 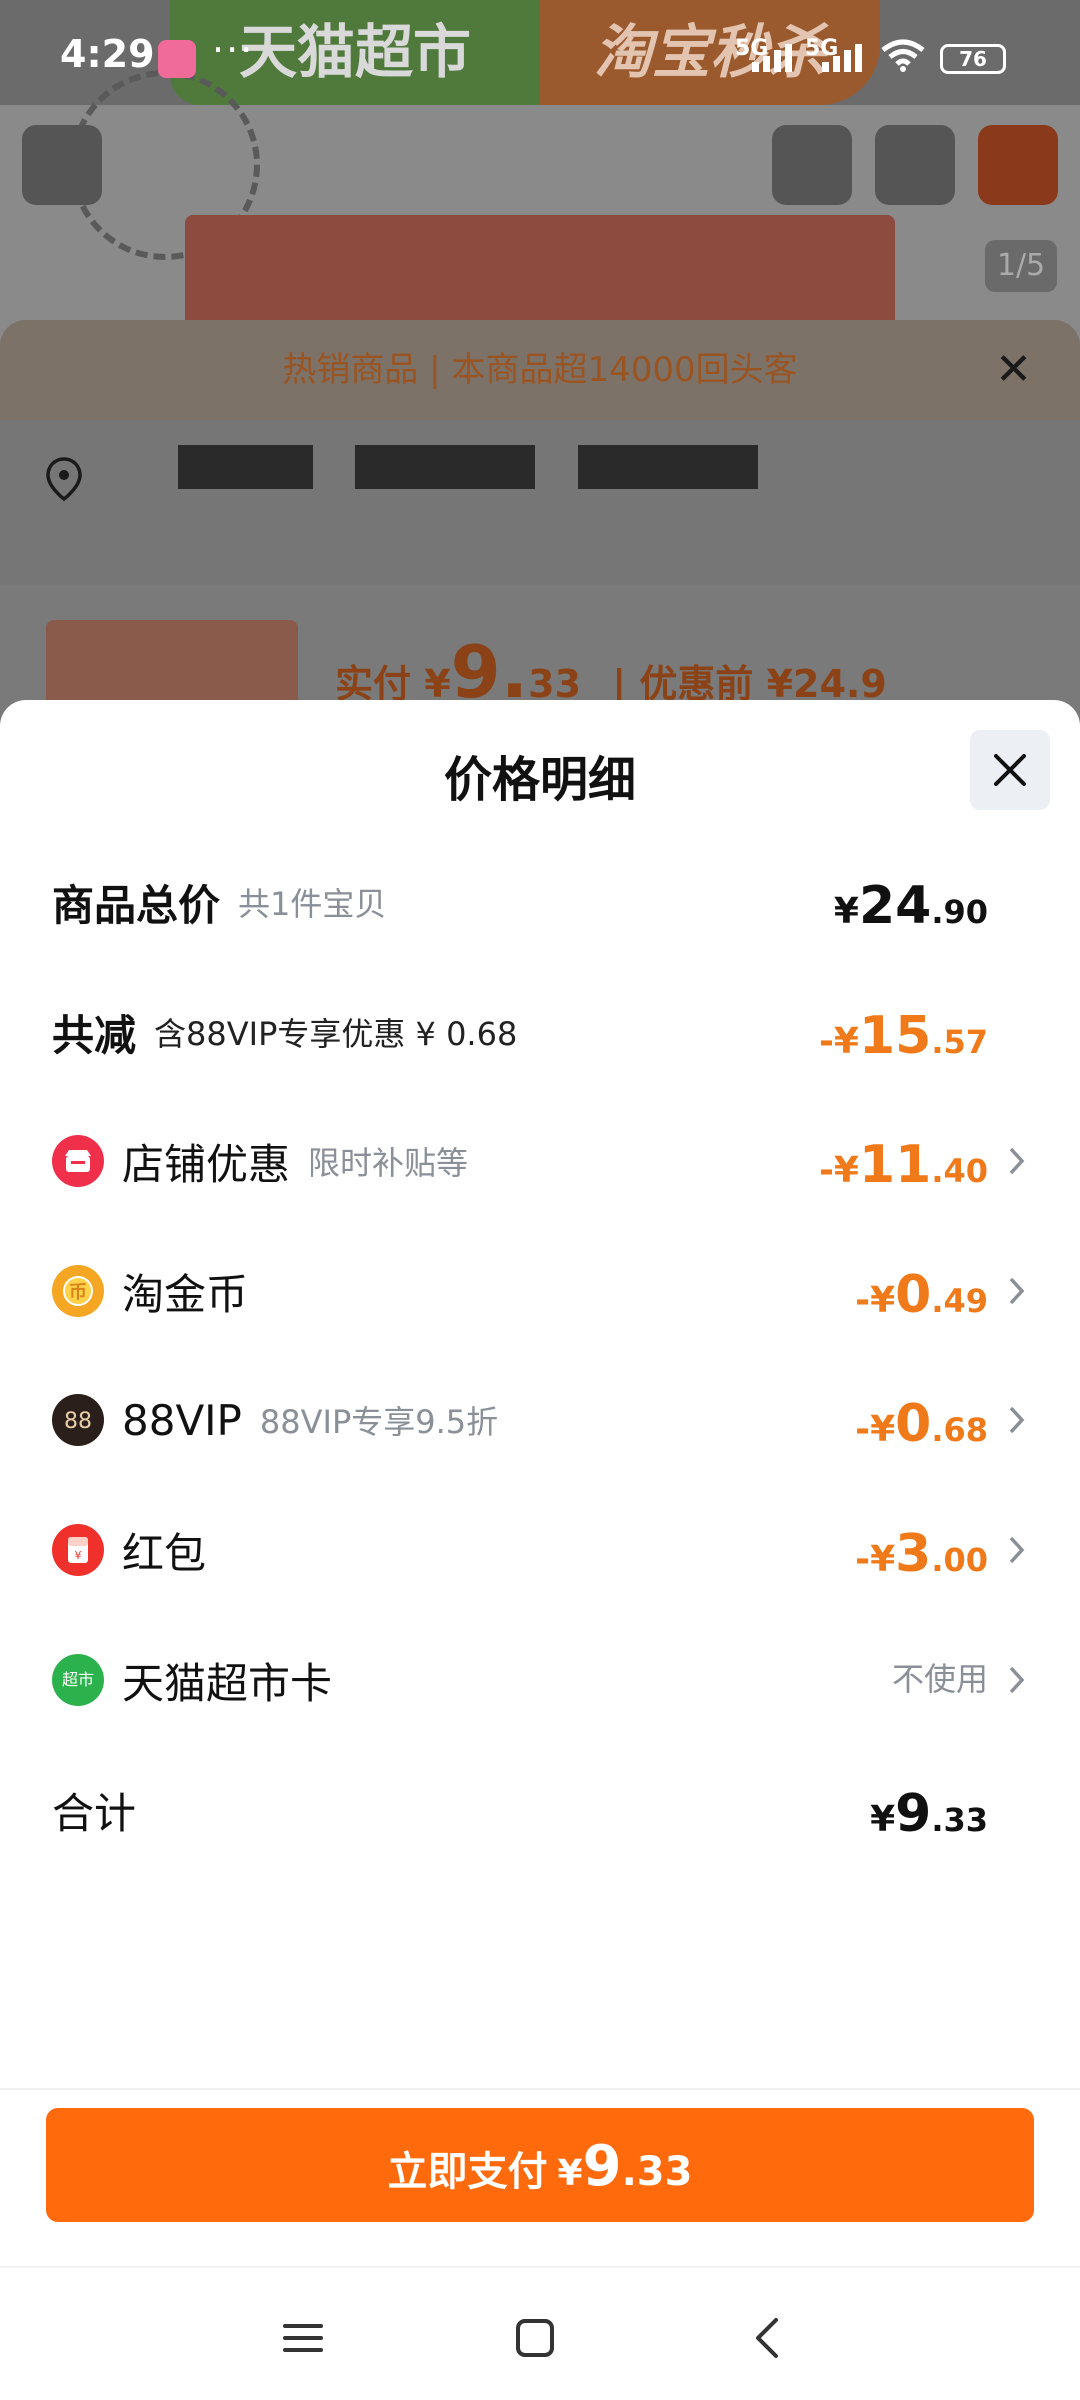 I want to click on shop-discount-amount: -¥ 11.40, so click(x=903, y=1165).